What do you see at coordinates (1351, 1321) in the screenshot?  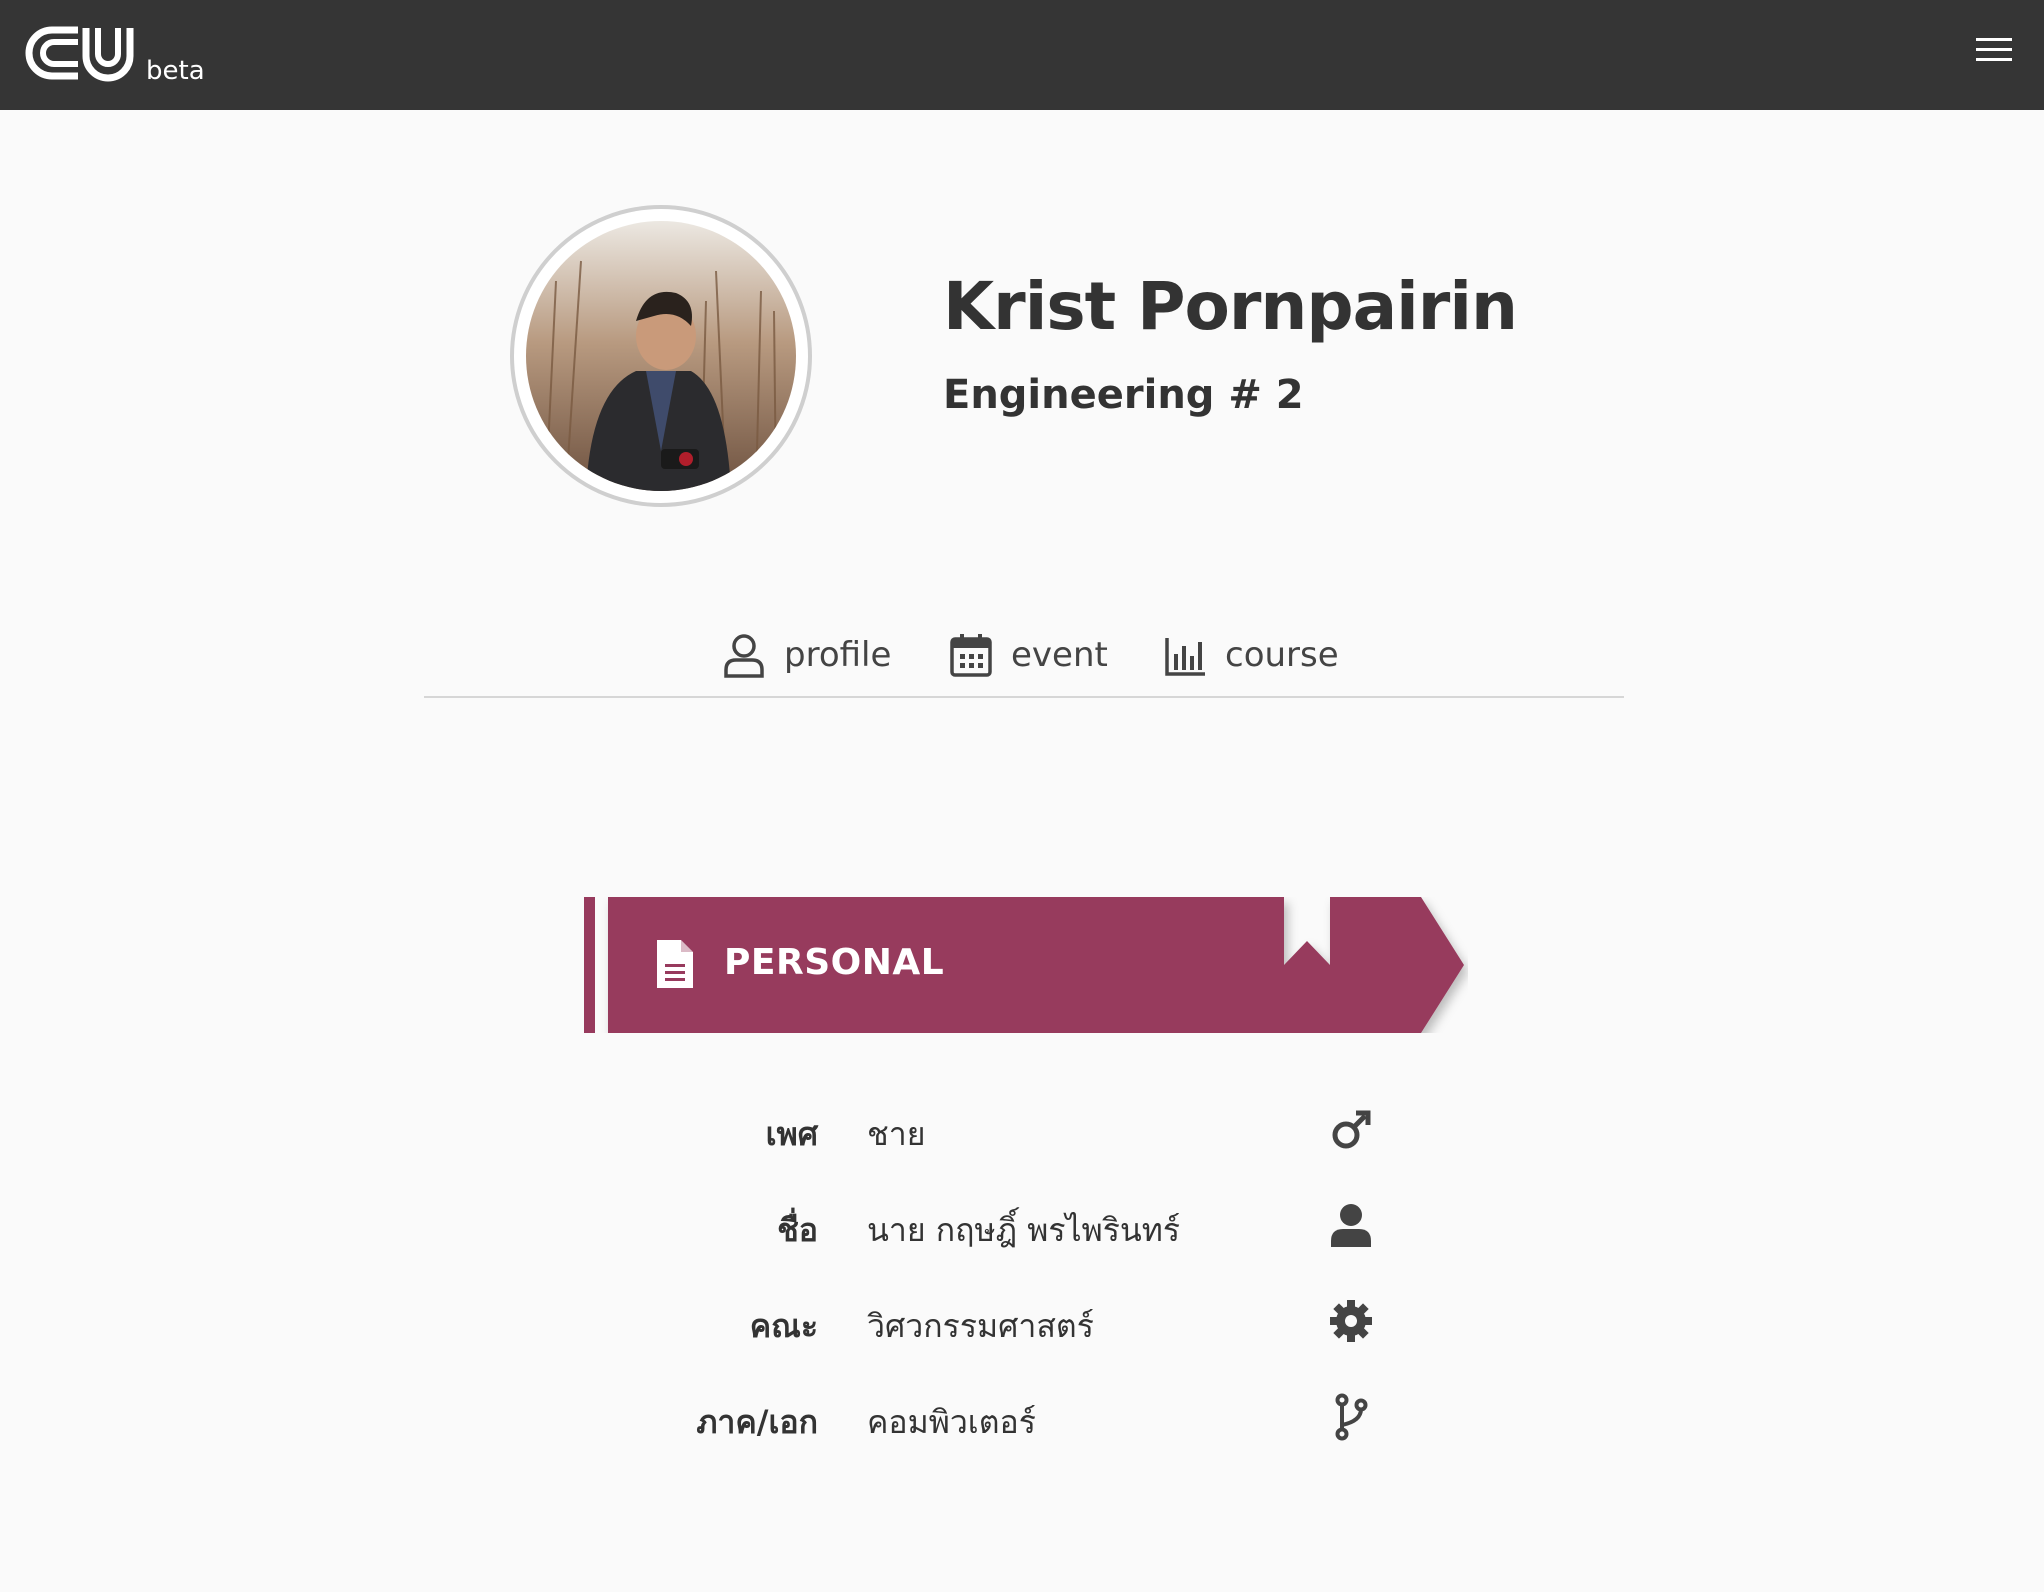 I see `gear-icon` at bounding box center [1351, 1321].